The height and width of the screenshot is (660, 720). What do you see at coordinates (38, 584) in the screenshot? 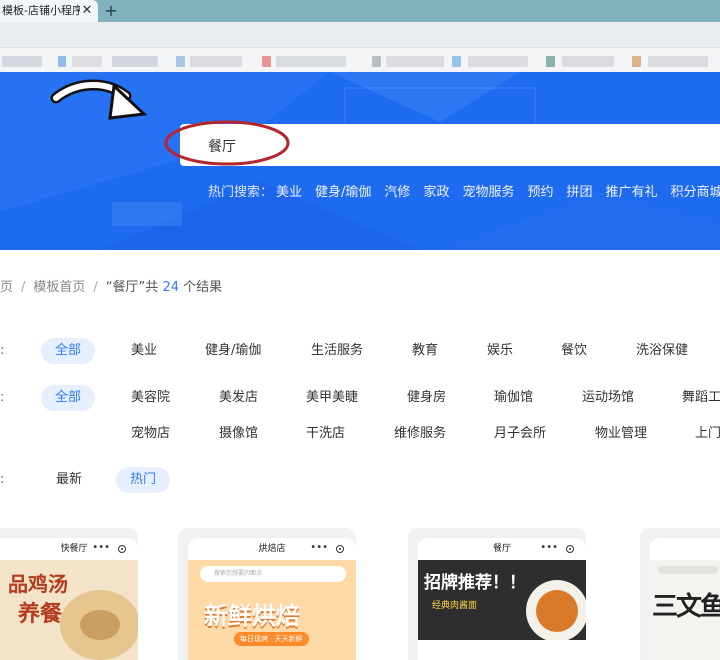
I see `poster-headline: 品鸡汤` at bounding box center [38, 584].